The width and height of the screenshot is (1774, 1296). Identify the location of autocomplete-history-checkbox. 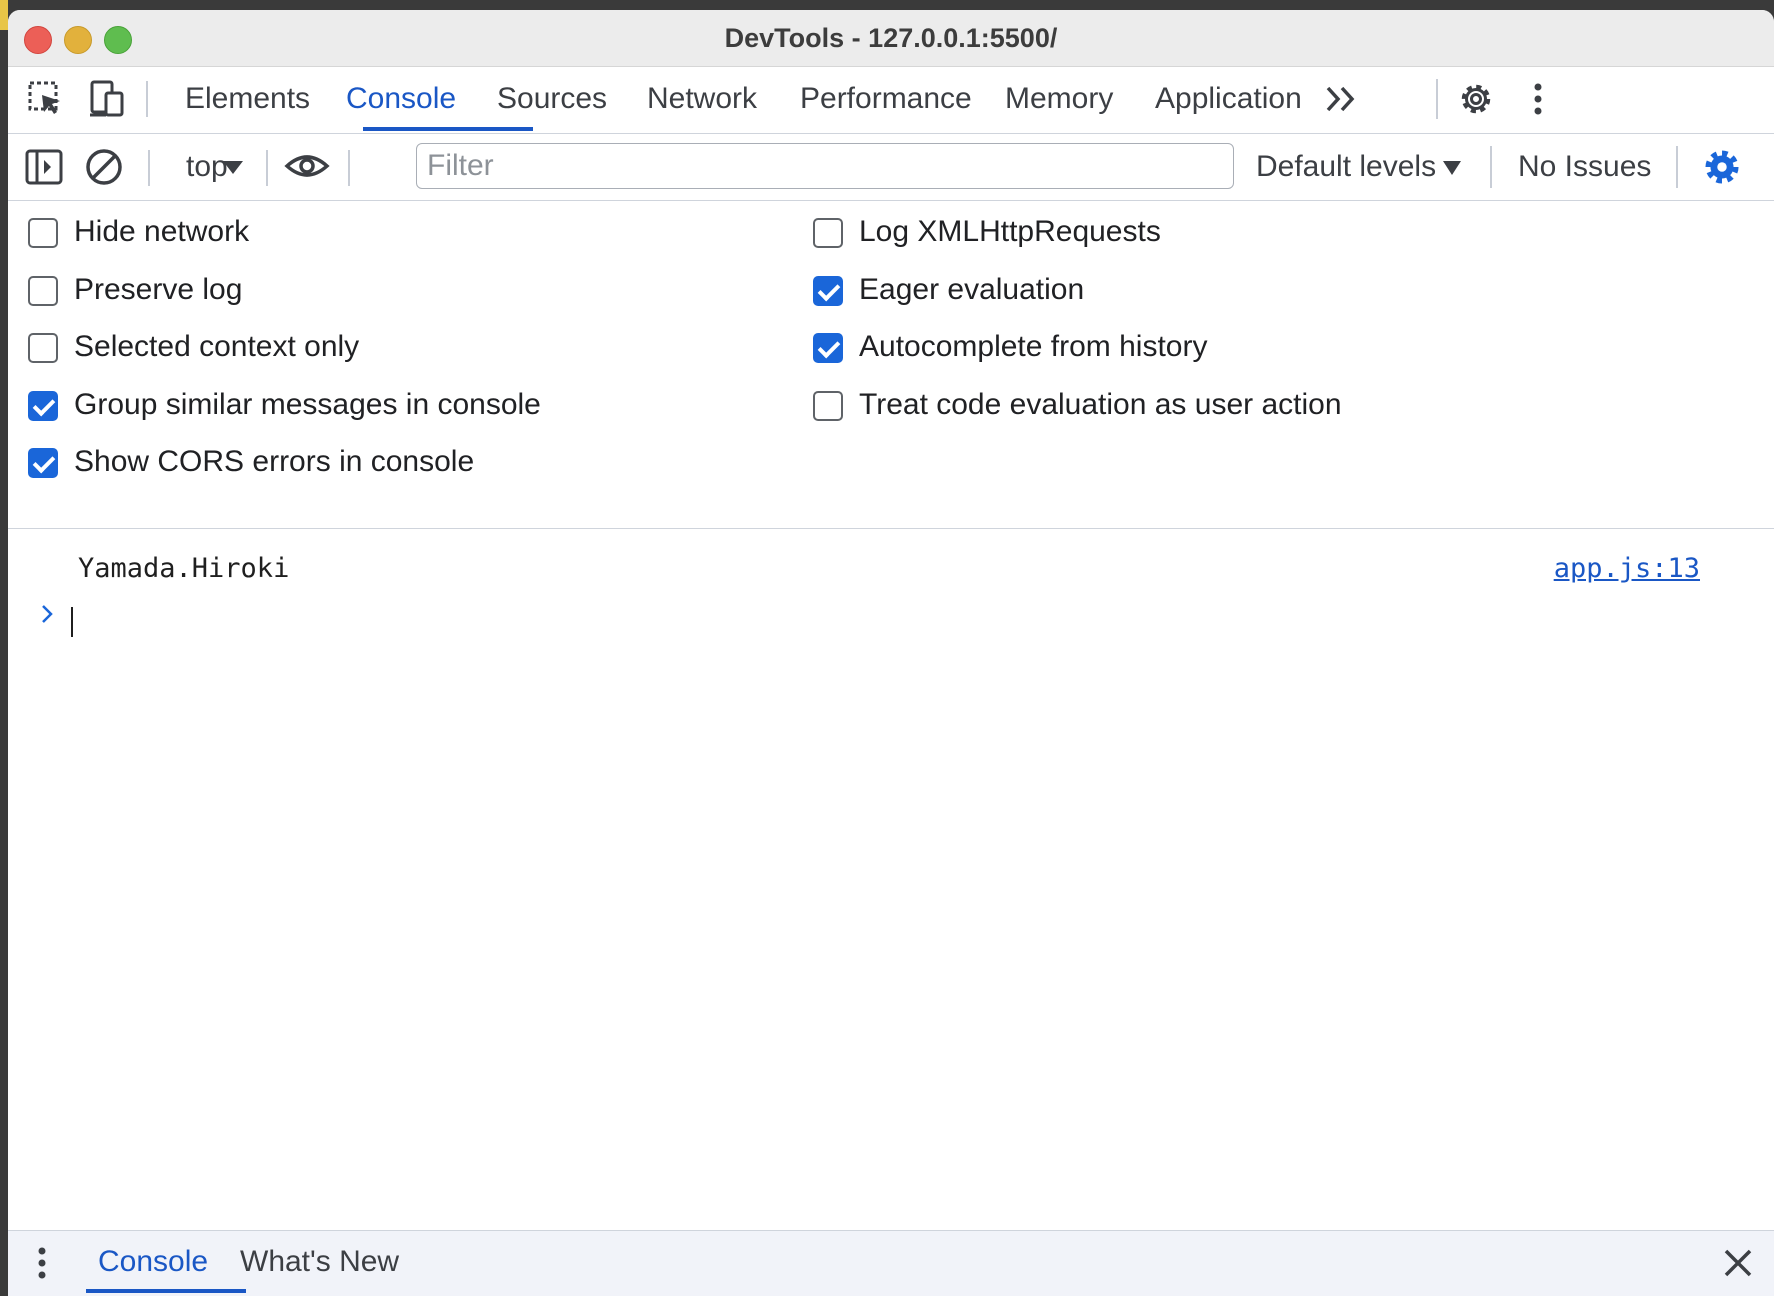
(828, 348).